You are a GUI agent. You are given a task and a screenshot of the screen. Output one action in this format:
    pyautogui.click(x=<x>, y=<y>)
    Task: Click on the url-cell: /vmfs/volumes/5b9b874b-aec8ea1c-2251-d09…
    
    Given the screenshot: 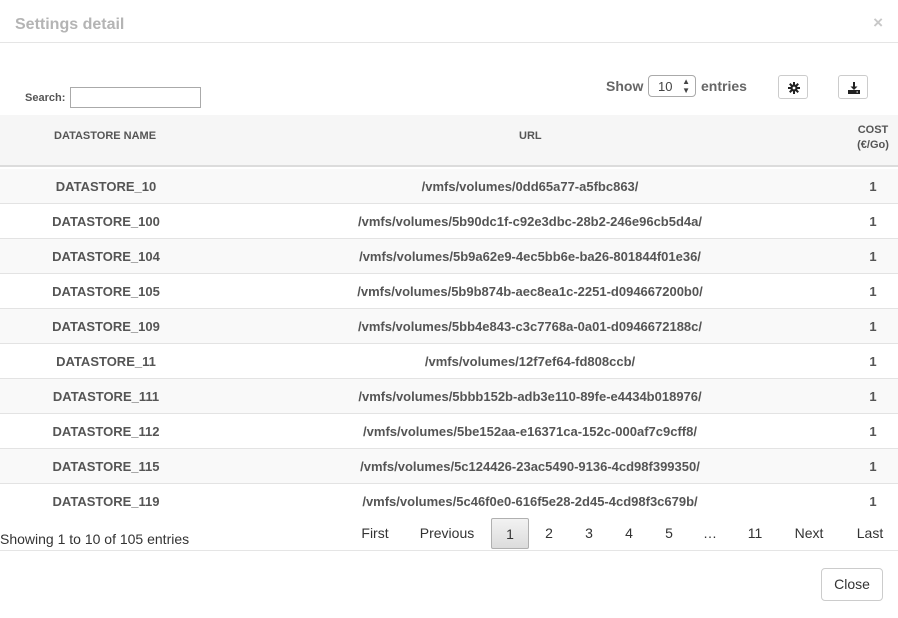 What is the action you would take?
    pyautogui.click(x=530, y=291)
    